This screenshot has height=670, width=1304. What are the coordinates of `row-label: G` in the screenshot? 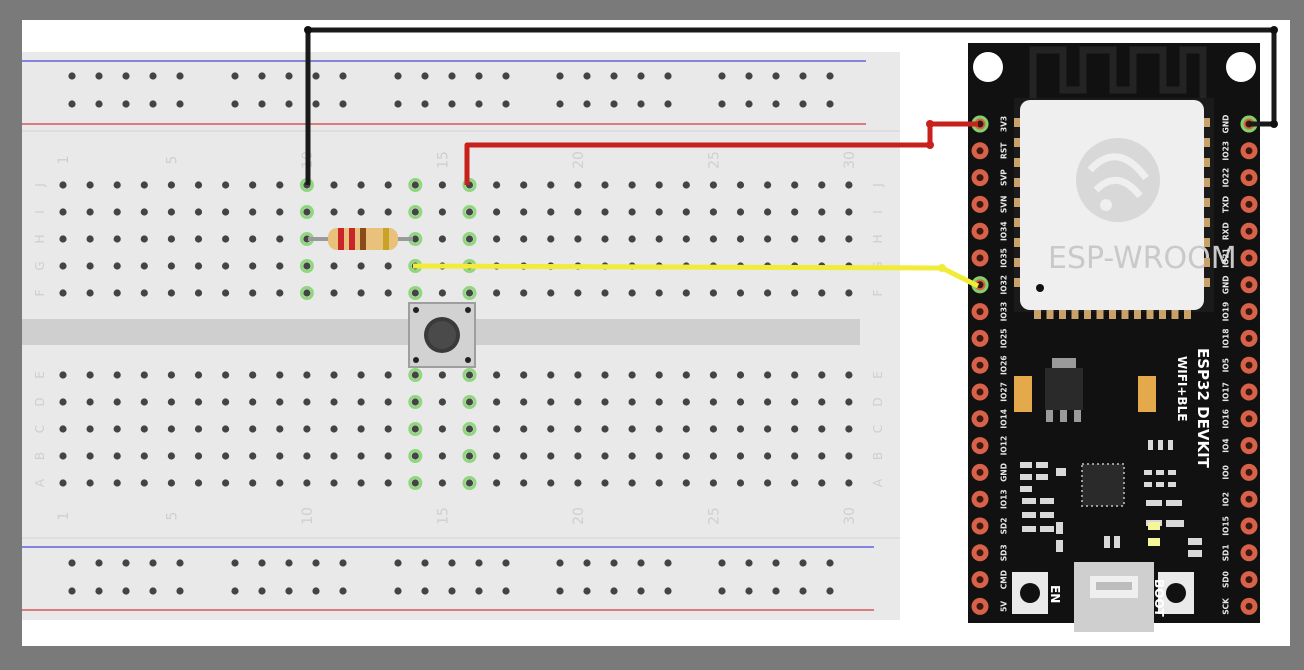 It's located at (40, 265).